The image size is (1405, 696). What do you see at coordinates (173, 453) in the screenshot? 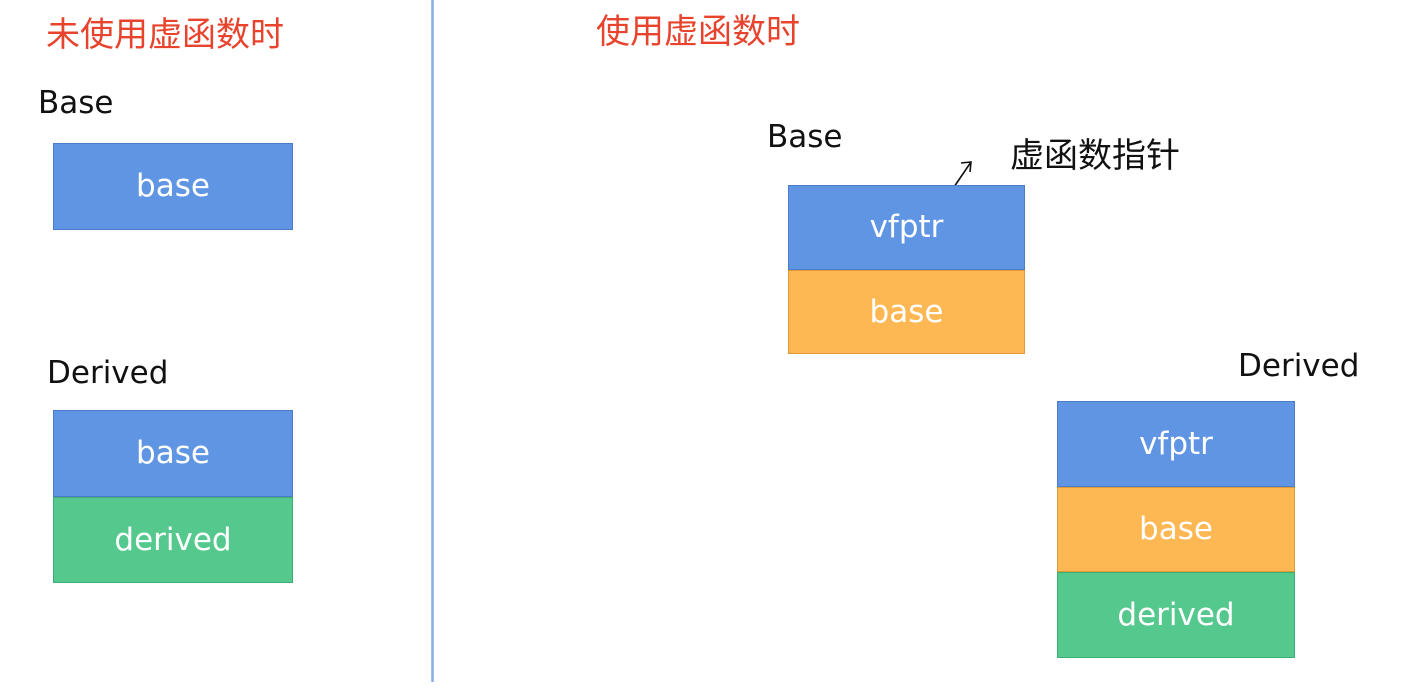
I see `left-derived-base-block: base` at bounding box center [173, 453].